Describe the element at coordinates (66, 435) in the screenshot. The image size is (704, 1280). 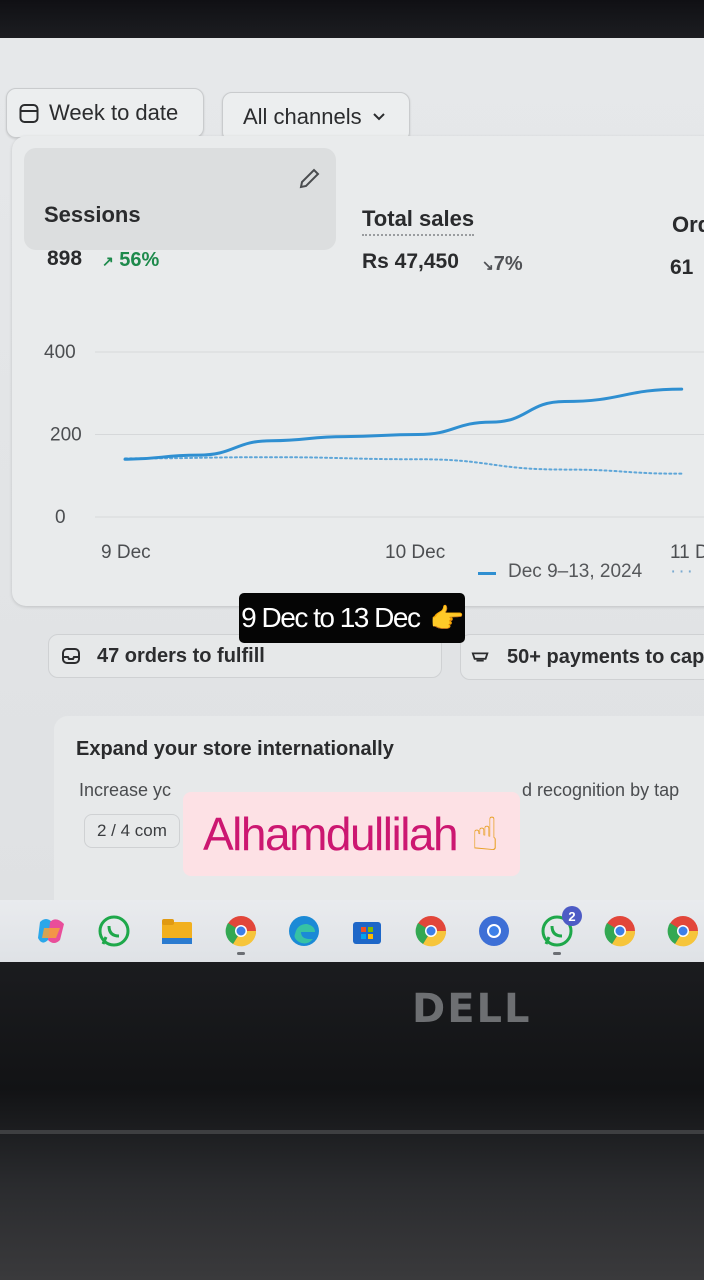
I see `y-tick-label: 200` at that location.